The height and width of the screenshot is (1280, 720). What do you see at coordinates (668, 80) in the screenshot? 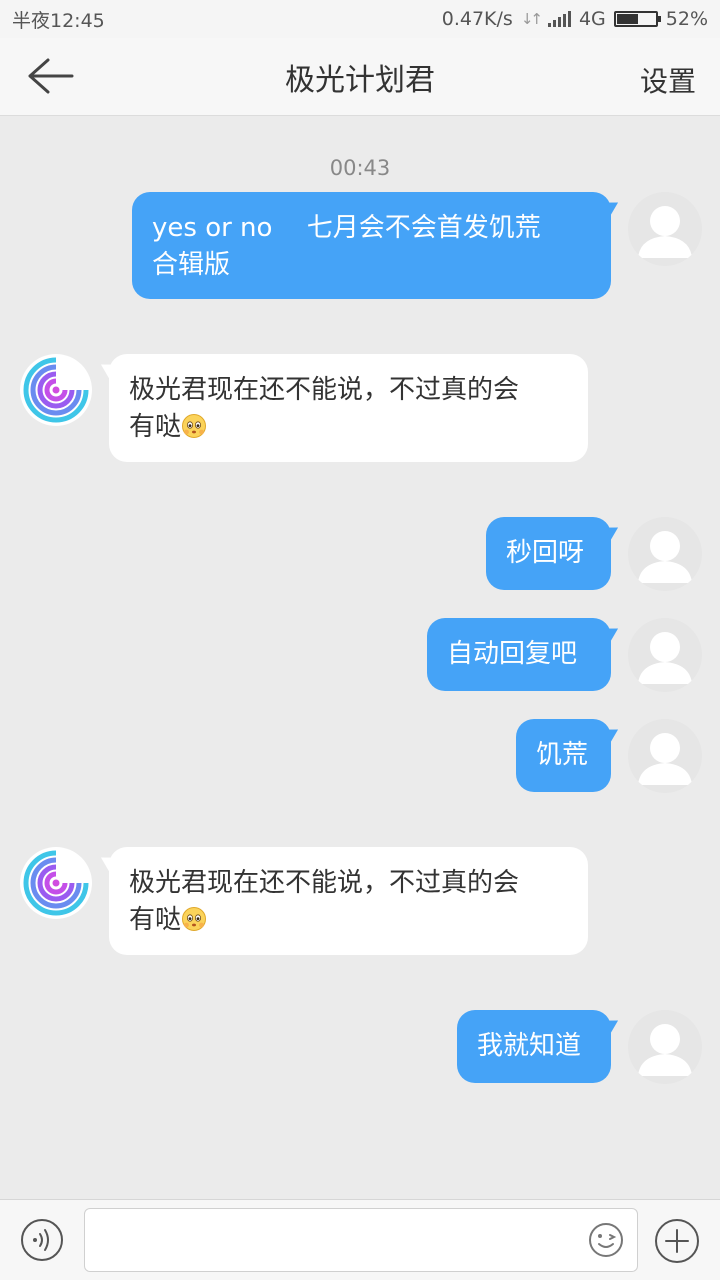
I see `settings-button: 设置` at bounding box center [668, 80].